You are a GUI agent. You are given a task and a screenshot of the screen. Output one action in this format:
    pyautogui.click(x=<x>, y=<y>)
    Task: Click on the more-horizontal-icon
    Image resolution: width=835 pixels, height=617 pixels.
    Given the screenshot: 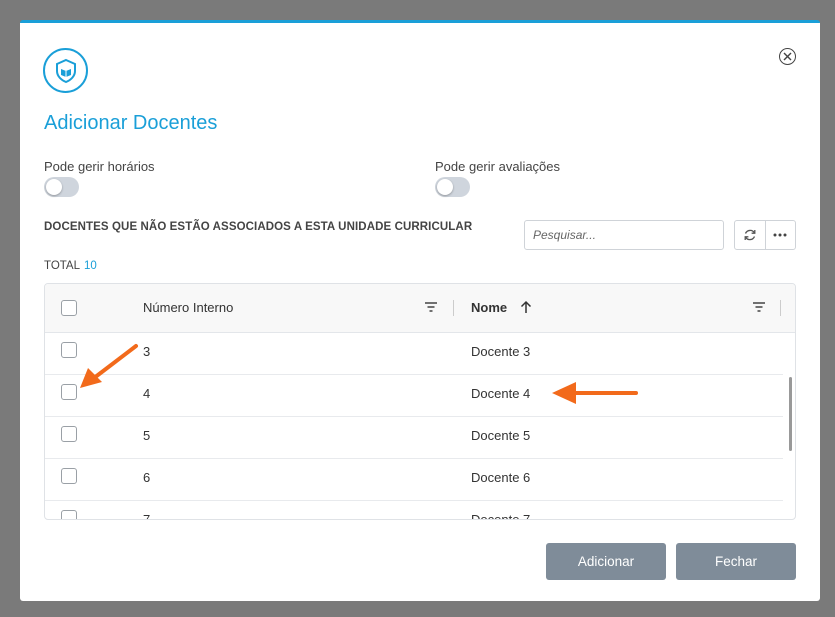 What is the action you would take?
    pyautogui.click(x=780, y=235)
    